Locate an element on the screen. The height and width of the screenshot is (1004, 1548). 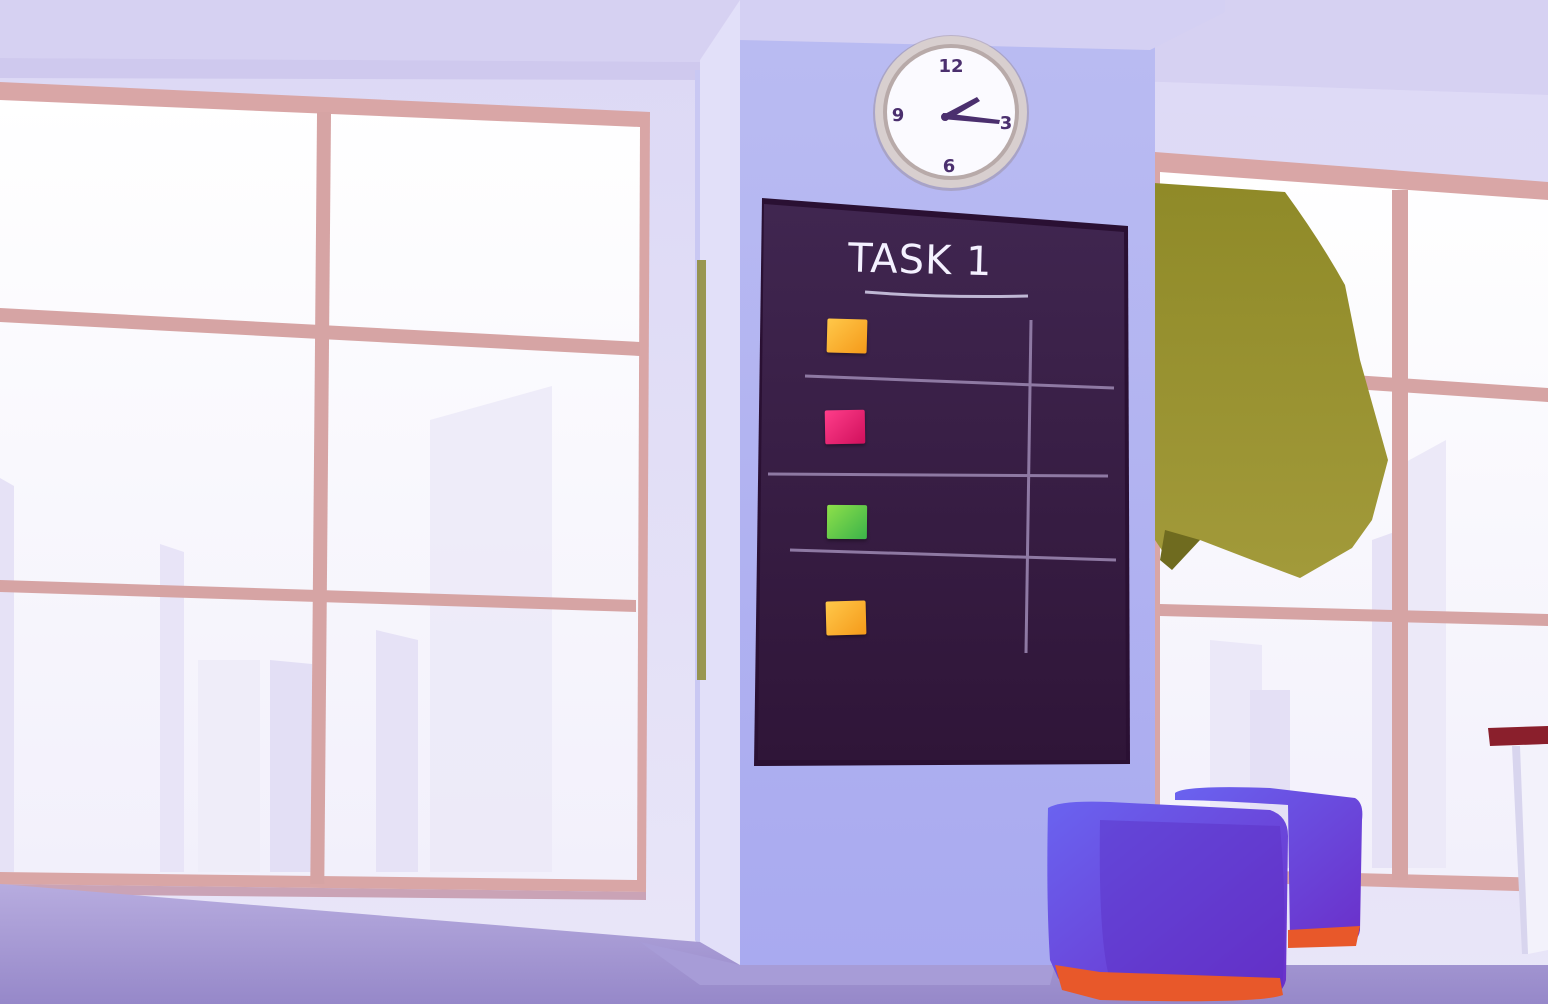
task-board-title: TASK 1 is located at coordinates (920, 260).